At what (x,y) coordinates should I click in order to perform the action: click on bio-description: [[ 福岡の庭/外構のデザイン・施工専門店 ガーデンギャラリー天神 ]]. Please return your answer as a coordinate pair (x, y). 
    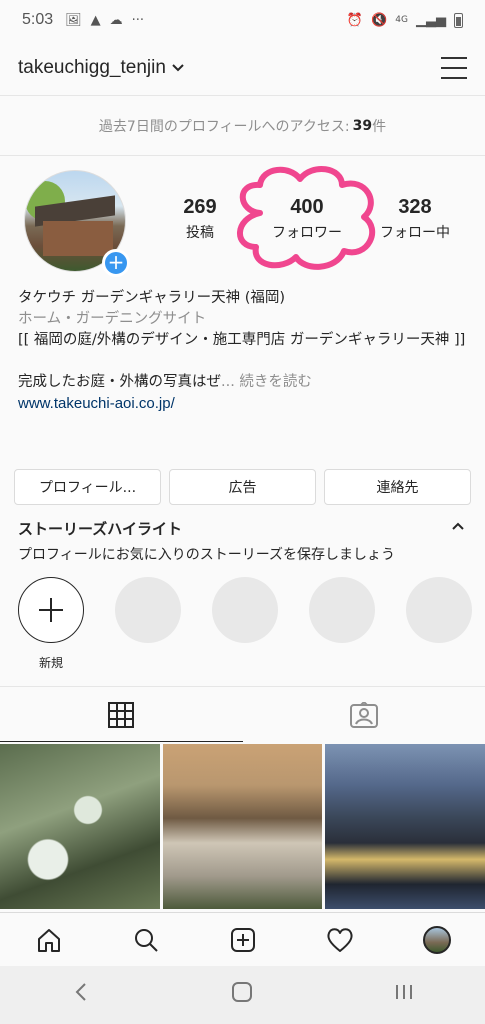
    Looking at the image, I should click on (242, 340).